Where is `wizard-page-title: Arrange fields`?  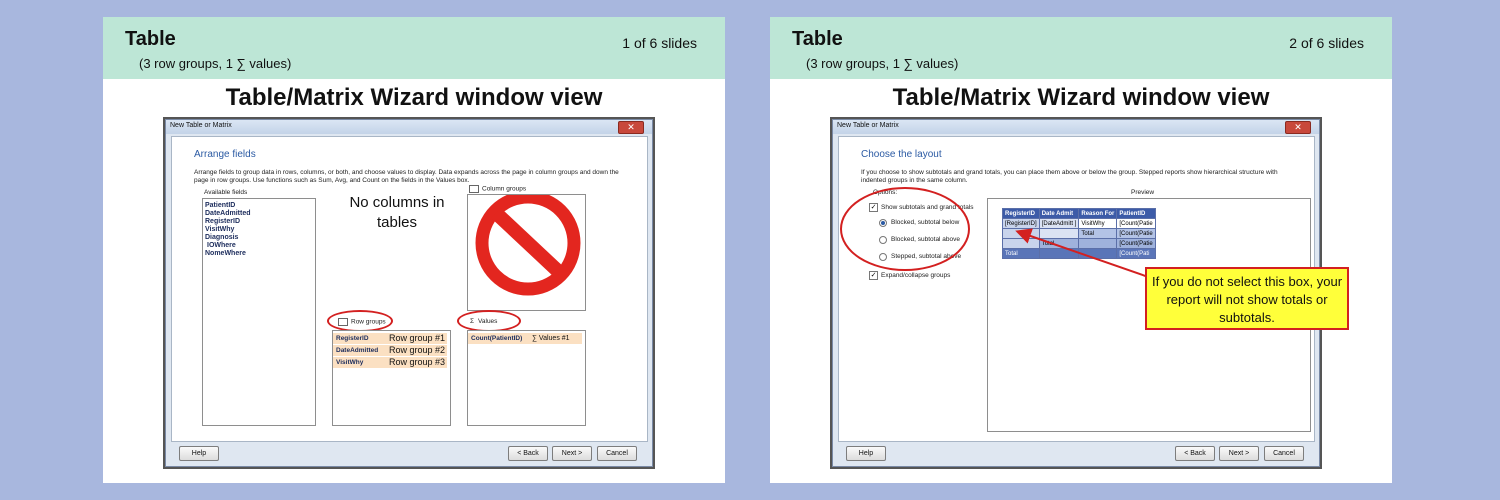
wizard-page-title: Arrange fields is located at coordinates (225, 154).